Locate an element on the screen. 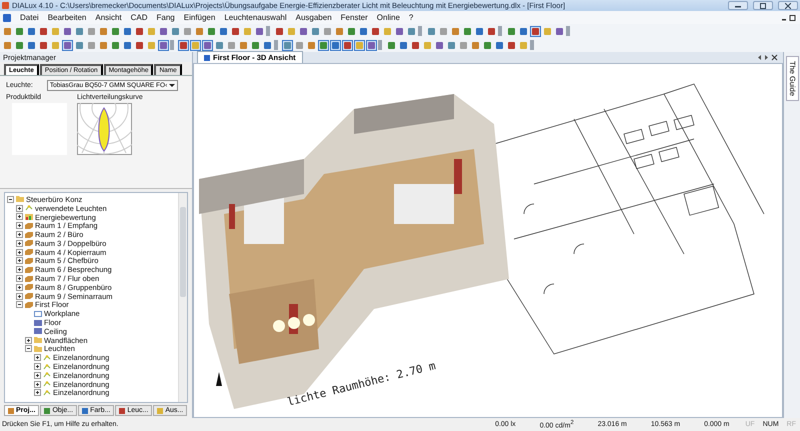  menu-item: CAD is located at coordinates (139, 17).